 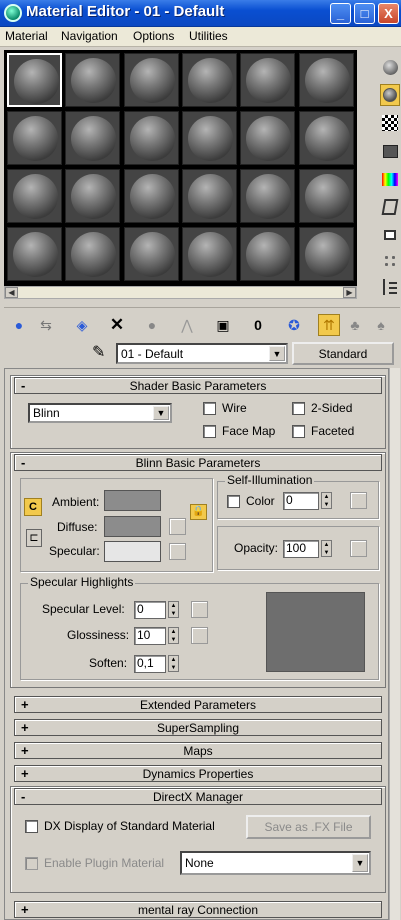 What do you see at coordinates (26, 36) in the screenshot?
I see `menu-material: Material` at bounding box center [26, 36].